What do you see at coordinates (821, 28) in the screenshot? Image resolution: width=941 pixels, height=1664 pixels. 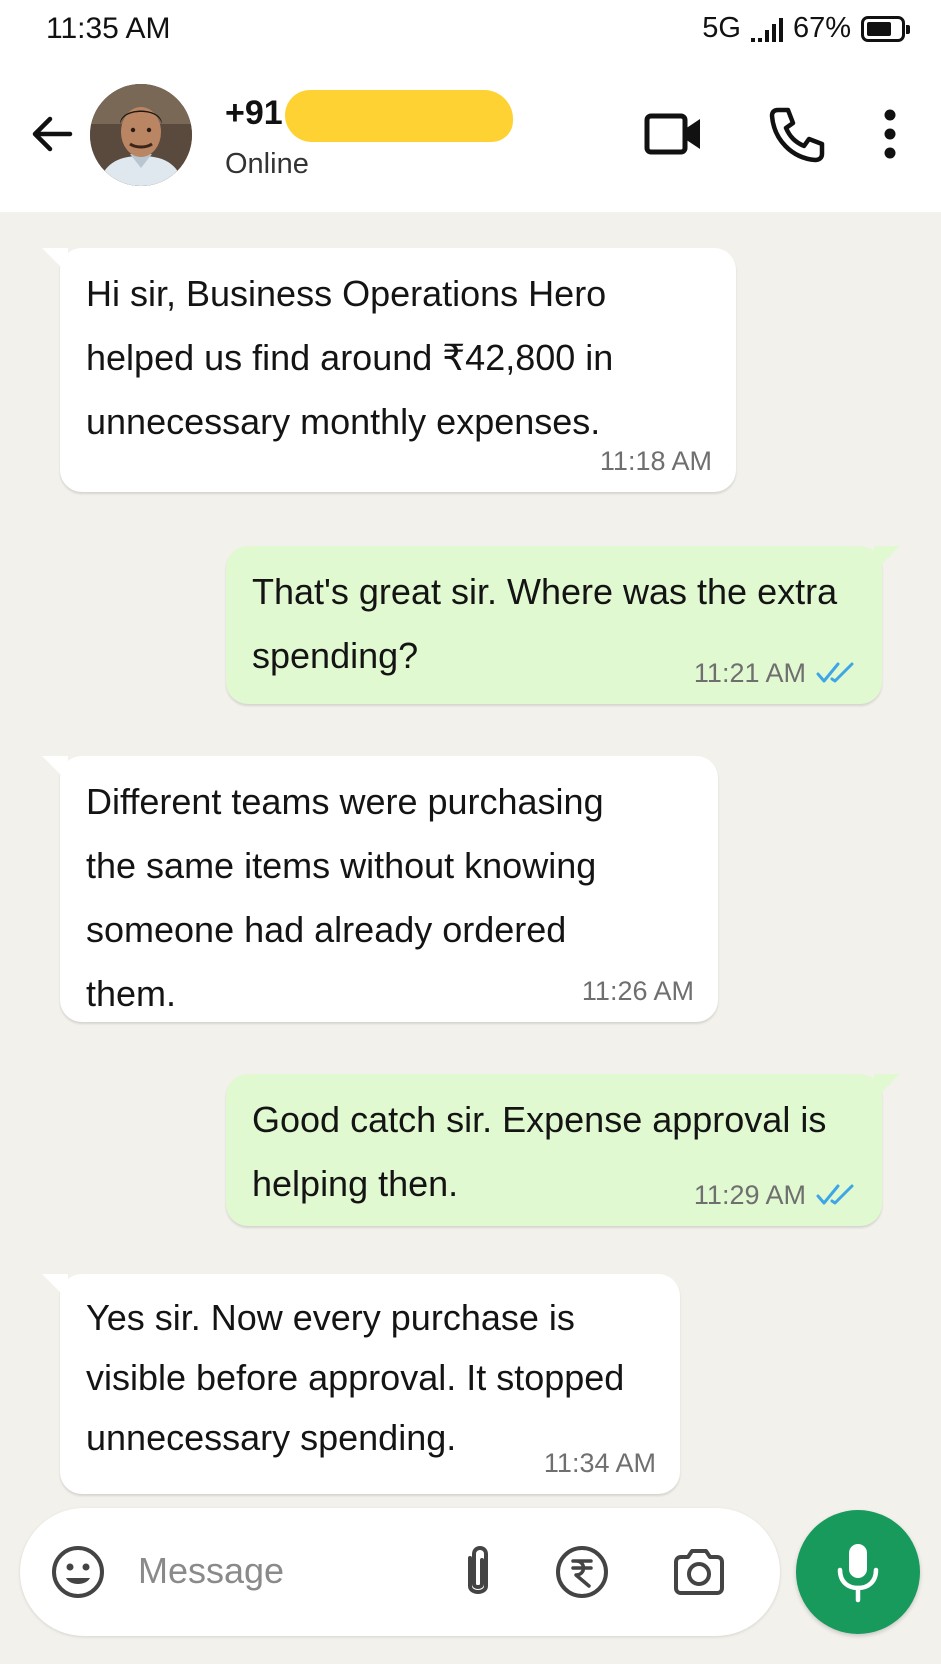 I see `battery-percent: 67%` at bounding box center [821, 28].